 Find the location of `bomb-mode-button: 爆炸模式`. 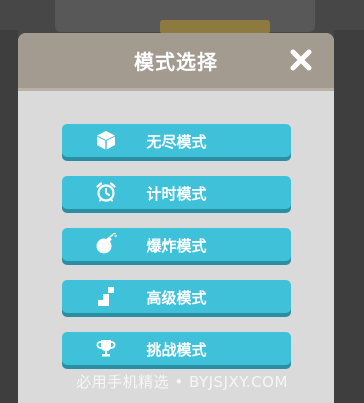

bomb-mode-button: 爆炸模式 is located at coordinates (176, 244).